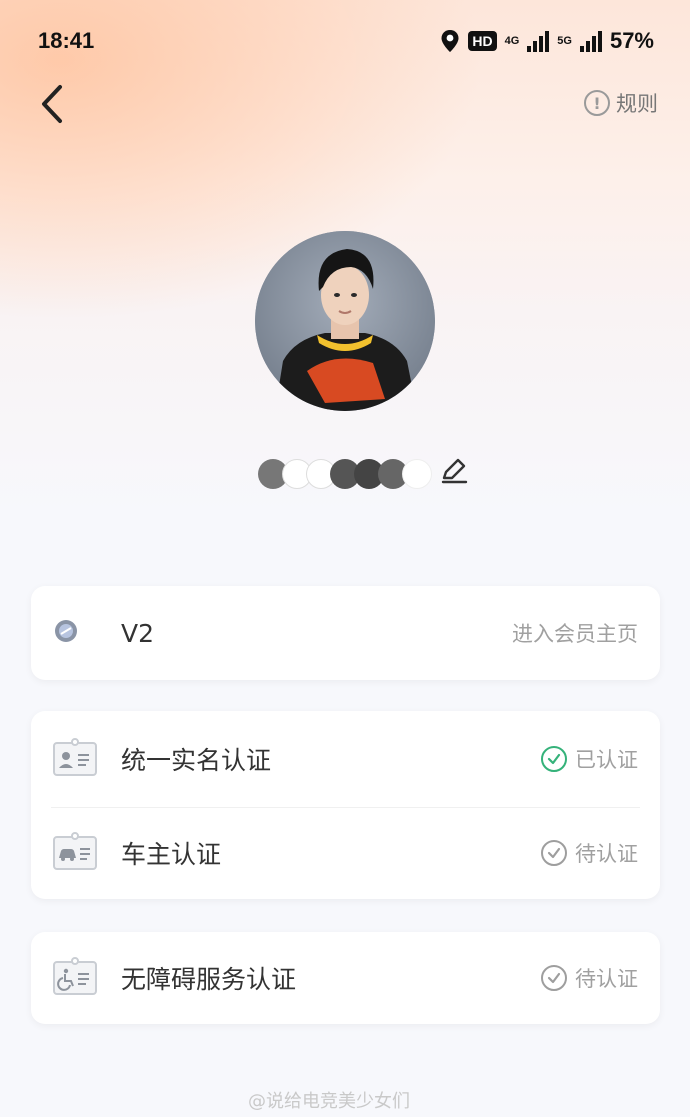  What do you see at coordinates (345, 474) in the screenshot?
I see `username-obscured` at bounding box center [345, 474].